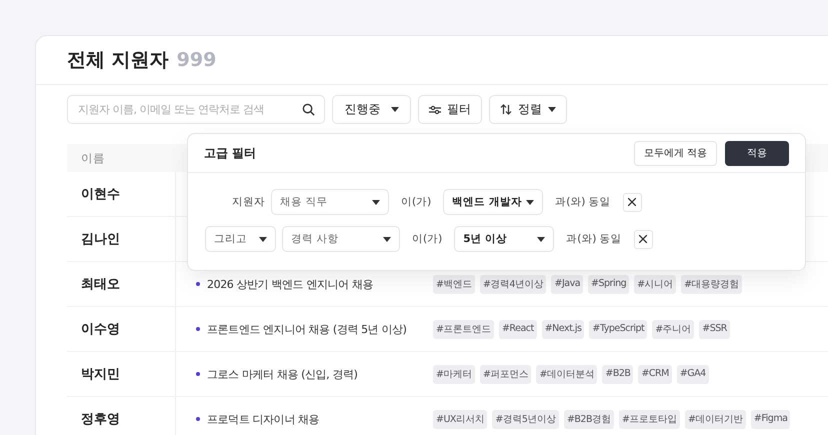  What do you see at coordinates (330, 202) in the screenshot?
I see `field-dropdown: 채용 직무` at bounding box center [330, 202].